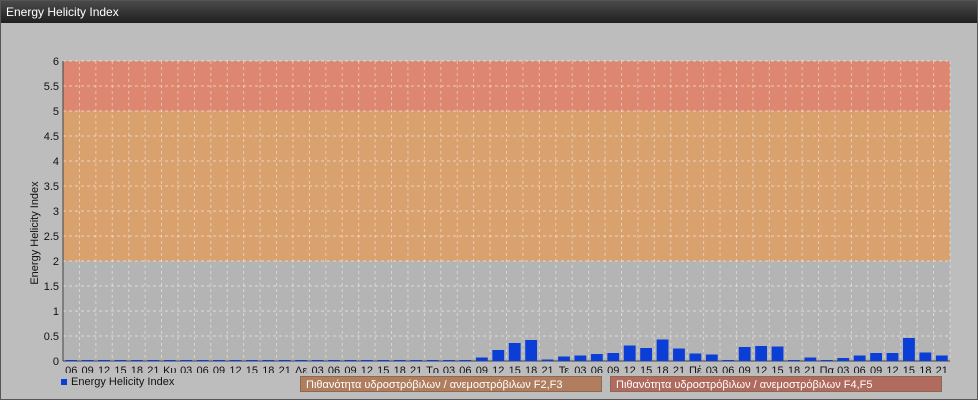  Describe the element at coordinates (56, 162) in the screenshot. I see `y-tick-label-8: 4` at that location.